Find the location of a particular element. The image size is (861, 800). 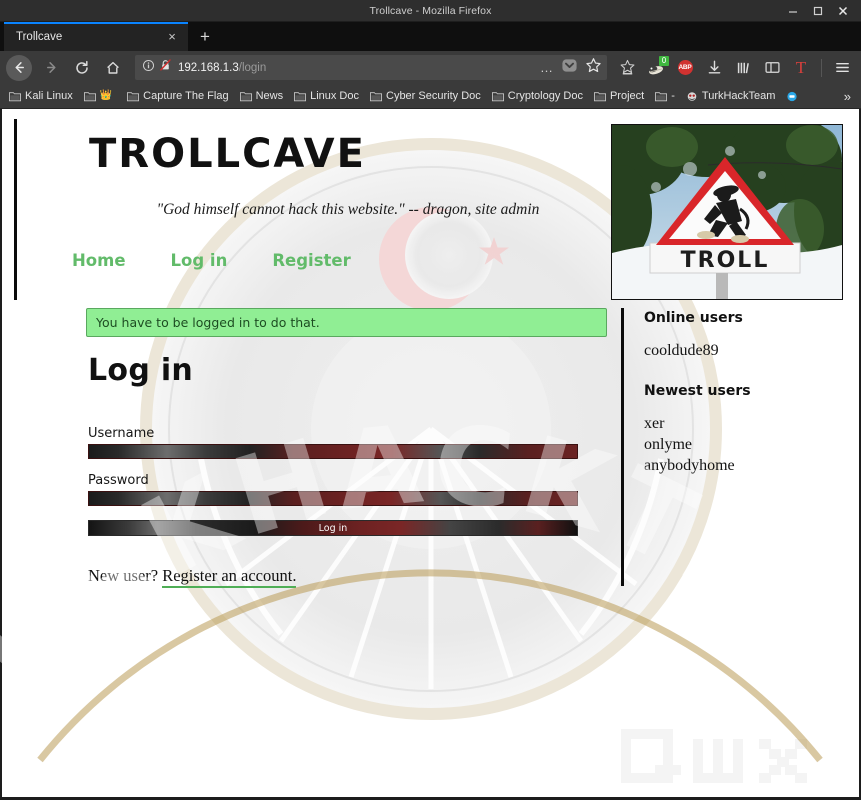

bookmark-label: TurkHackTeam is located at coordinates (738, 96).